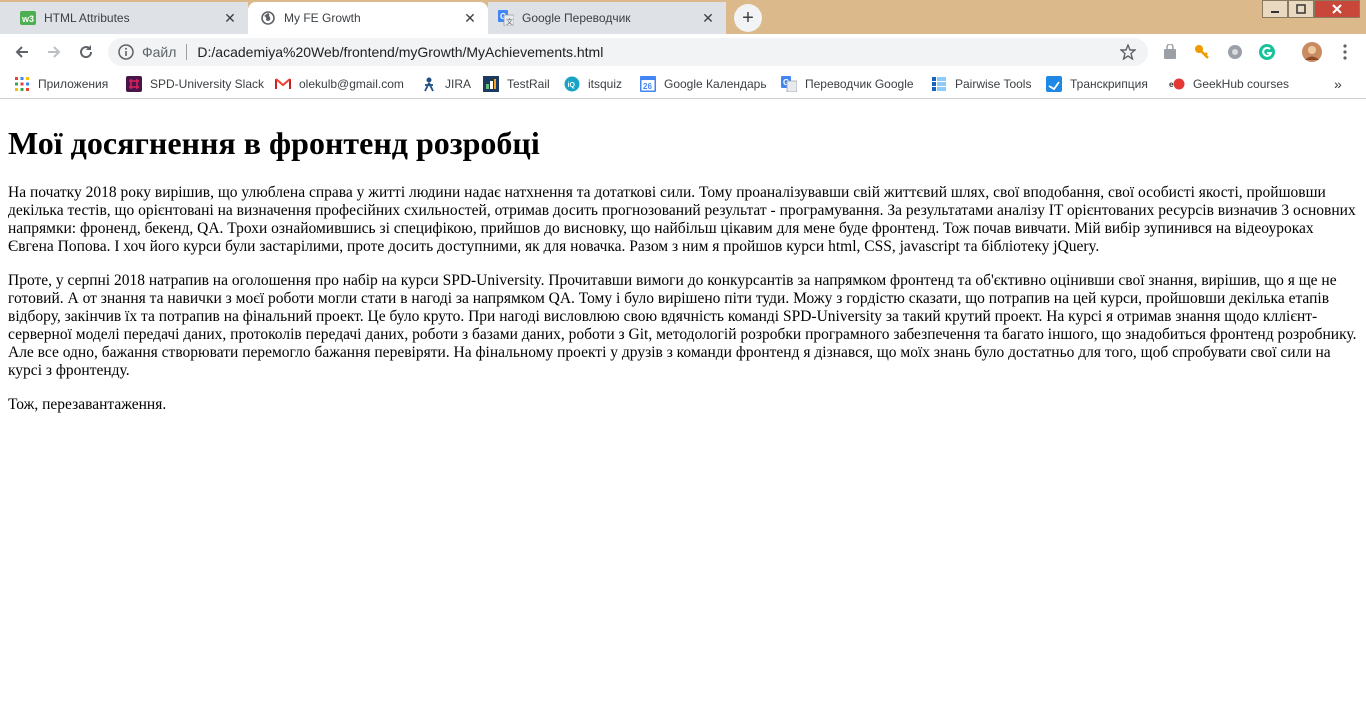  I want to click on itsquiz-icon: iQ, so click(572, 84).